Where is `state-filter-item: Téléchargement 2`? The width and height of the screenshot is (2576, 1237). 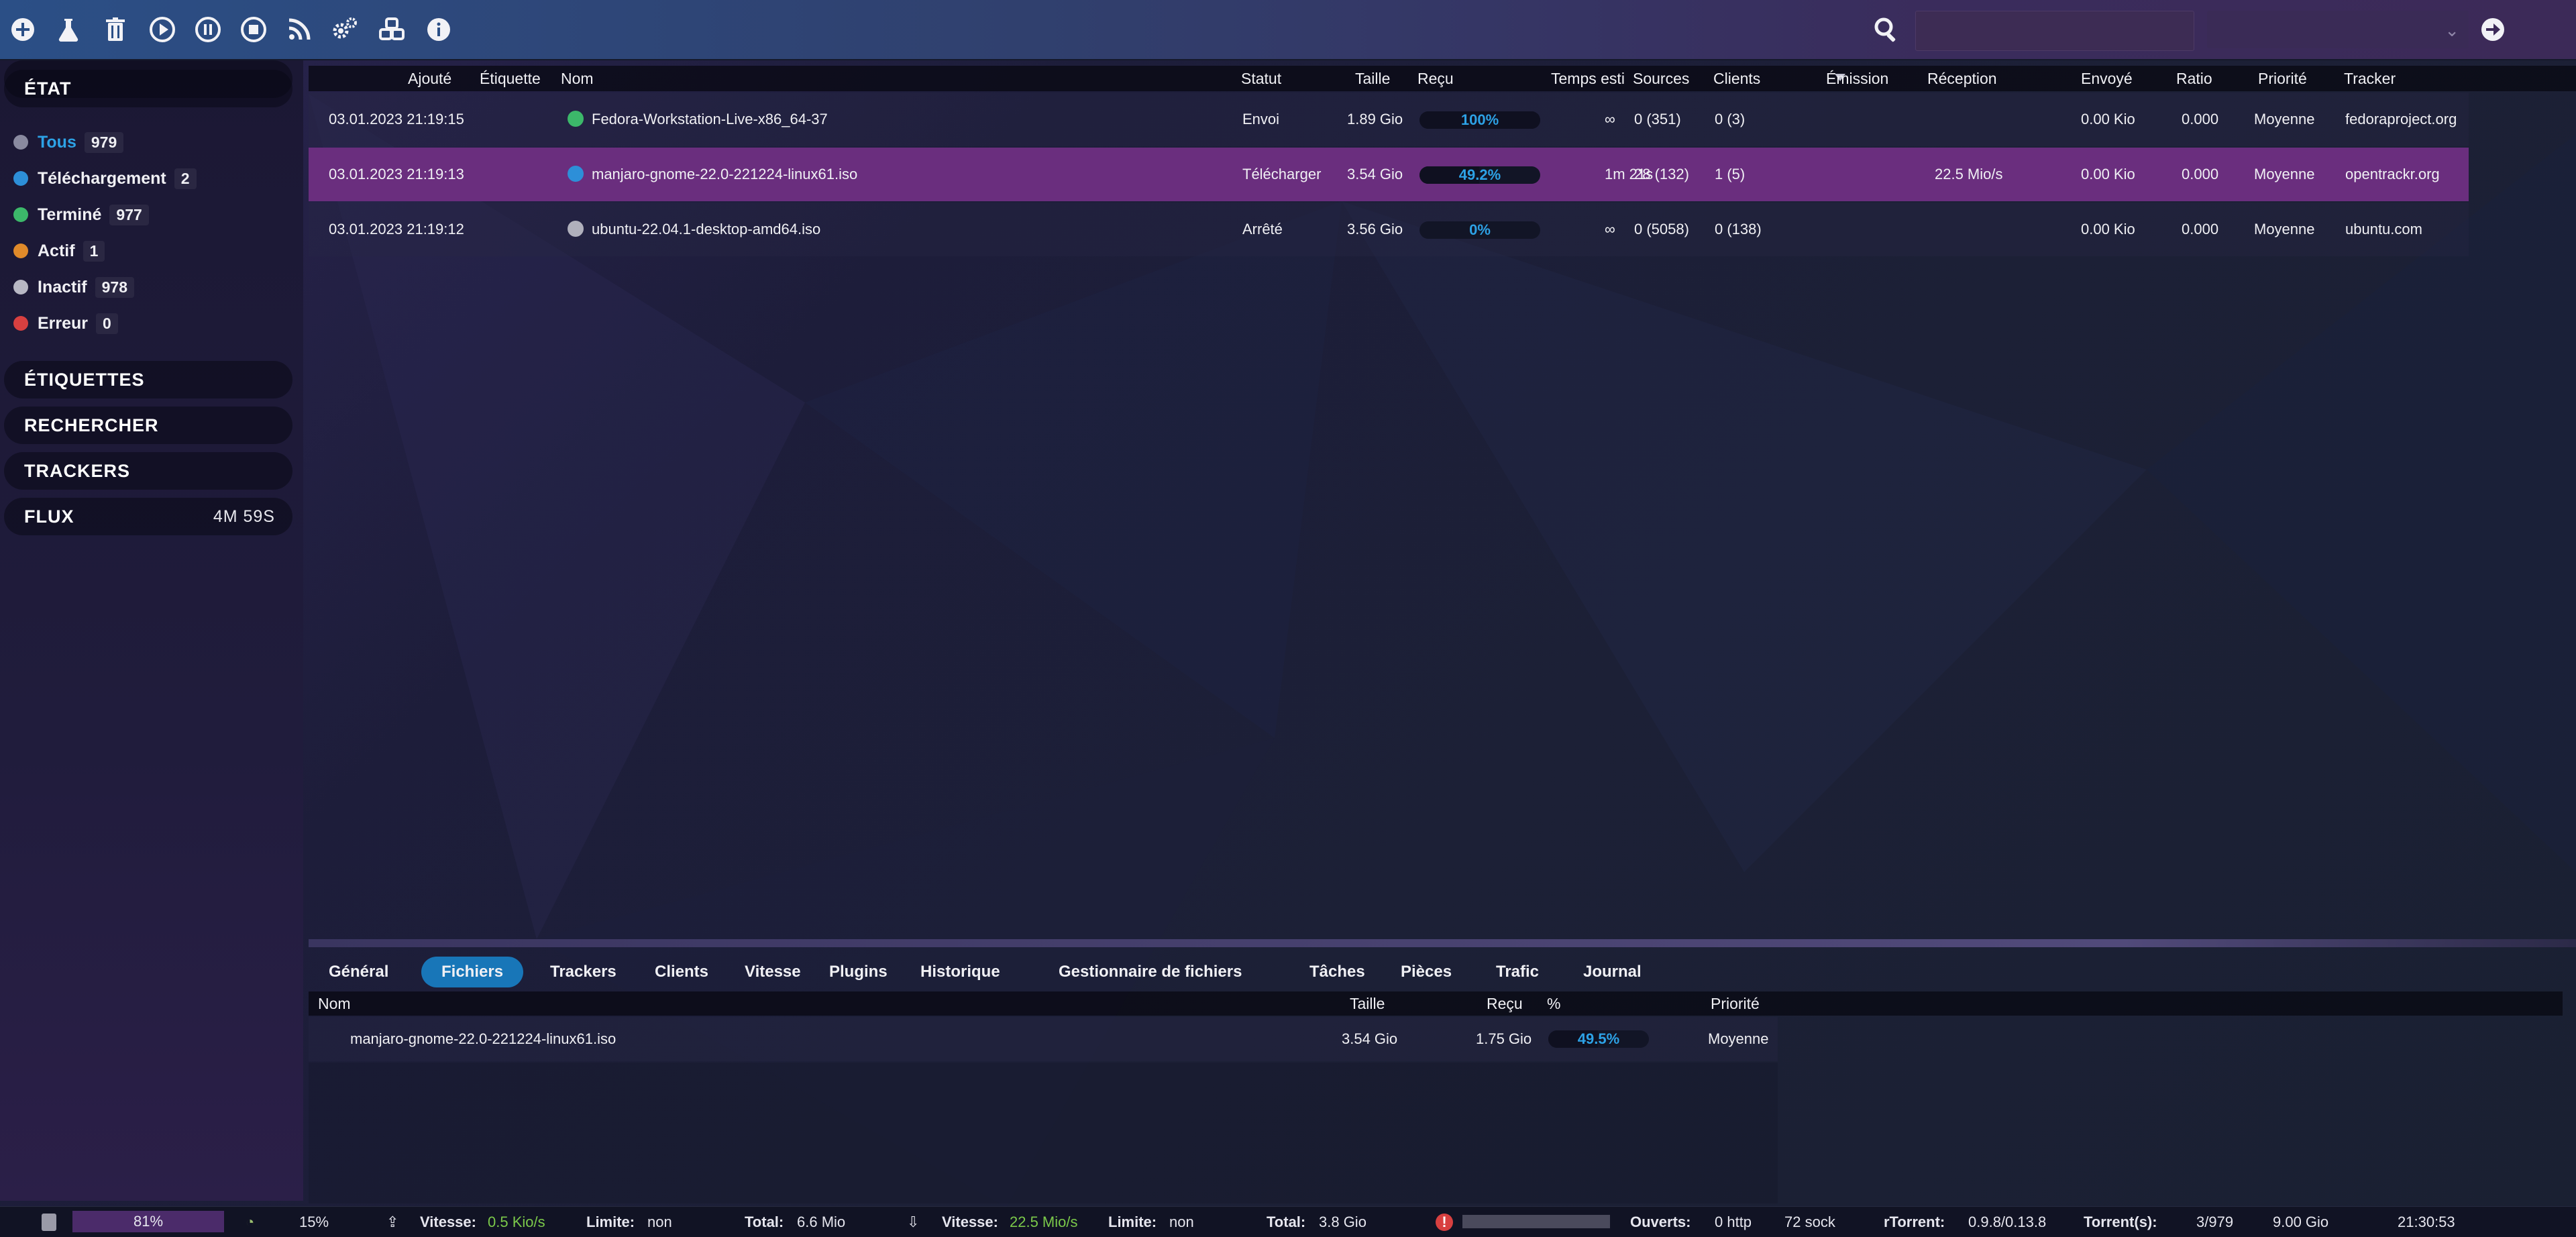
state-filter-item: Téléchargement 2 is located at coordinates (105, 178).